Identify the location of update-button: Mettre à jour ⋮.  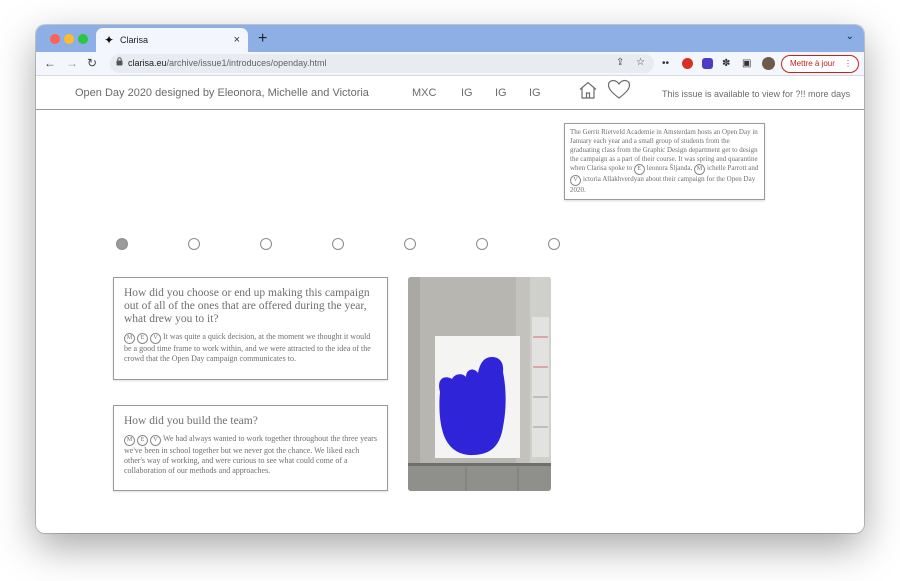
(820, 64).